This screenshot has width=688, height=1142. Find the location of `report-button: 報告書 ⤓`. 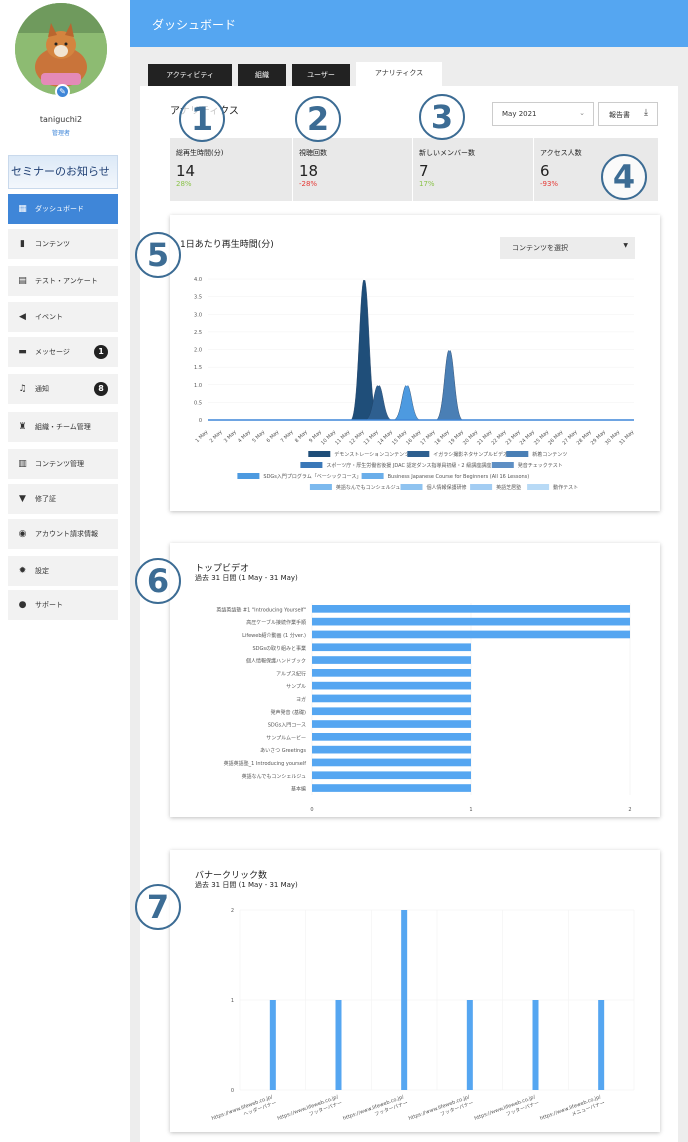

report-button: 報告書 ⤓ is located at coordinates (628, 114).